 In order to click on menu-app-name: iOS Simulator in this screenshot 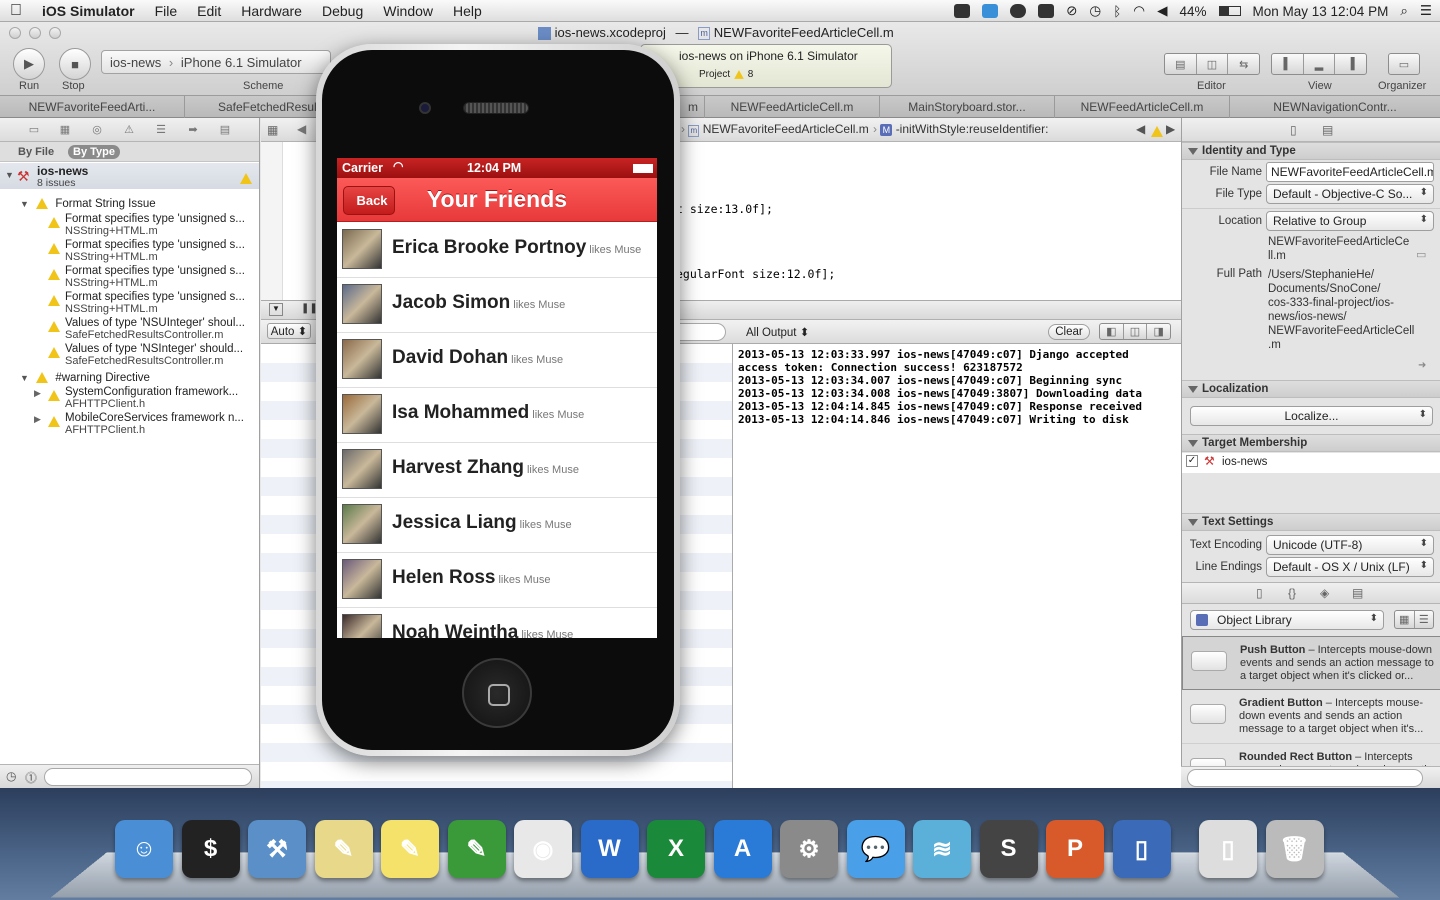, I will do `click(88, 11)`.